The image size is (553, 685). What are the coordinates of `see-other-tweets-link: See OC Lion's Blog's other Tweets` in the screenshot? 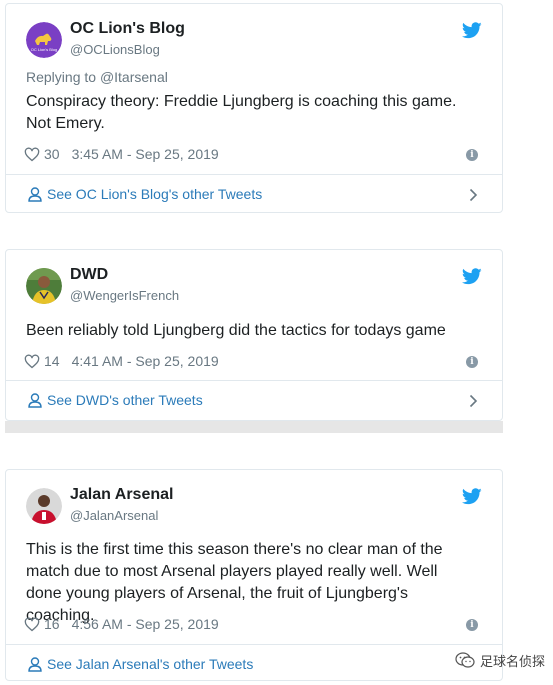 It's located at (154, 194).